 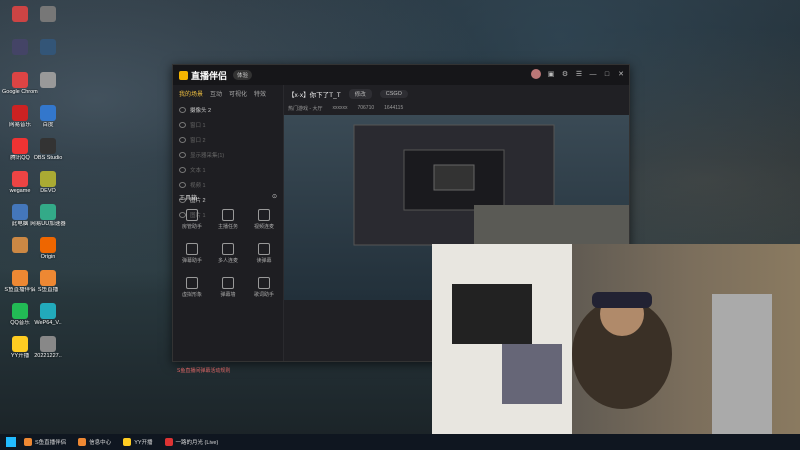 I want to click on desktop-icon: 百度, so click(x=48, y=116).